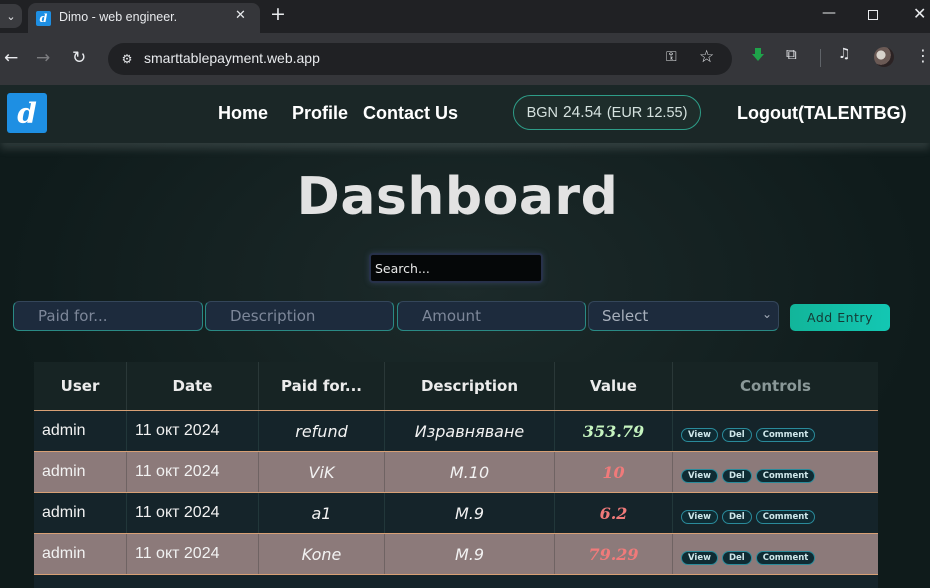 Image resolution: width=930 pixels, height=588 pixels. I want to click on category-select: Select ⌄, so click(683, 316).